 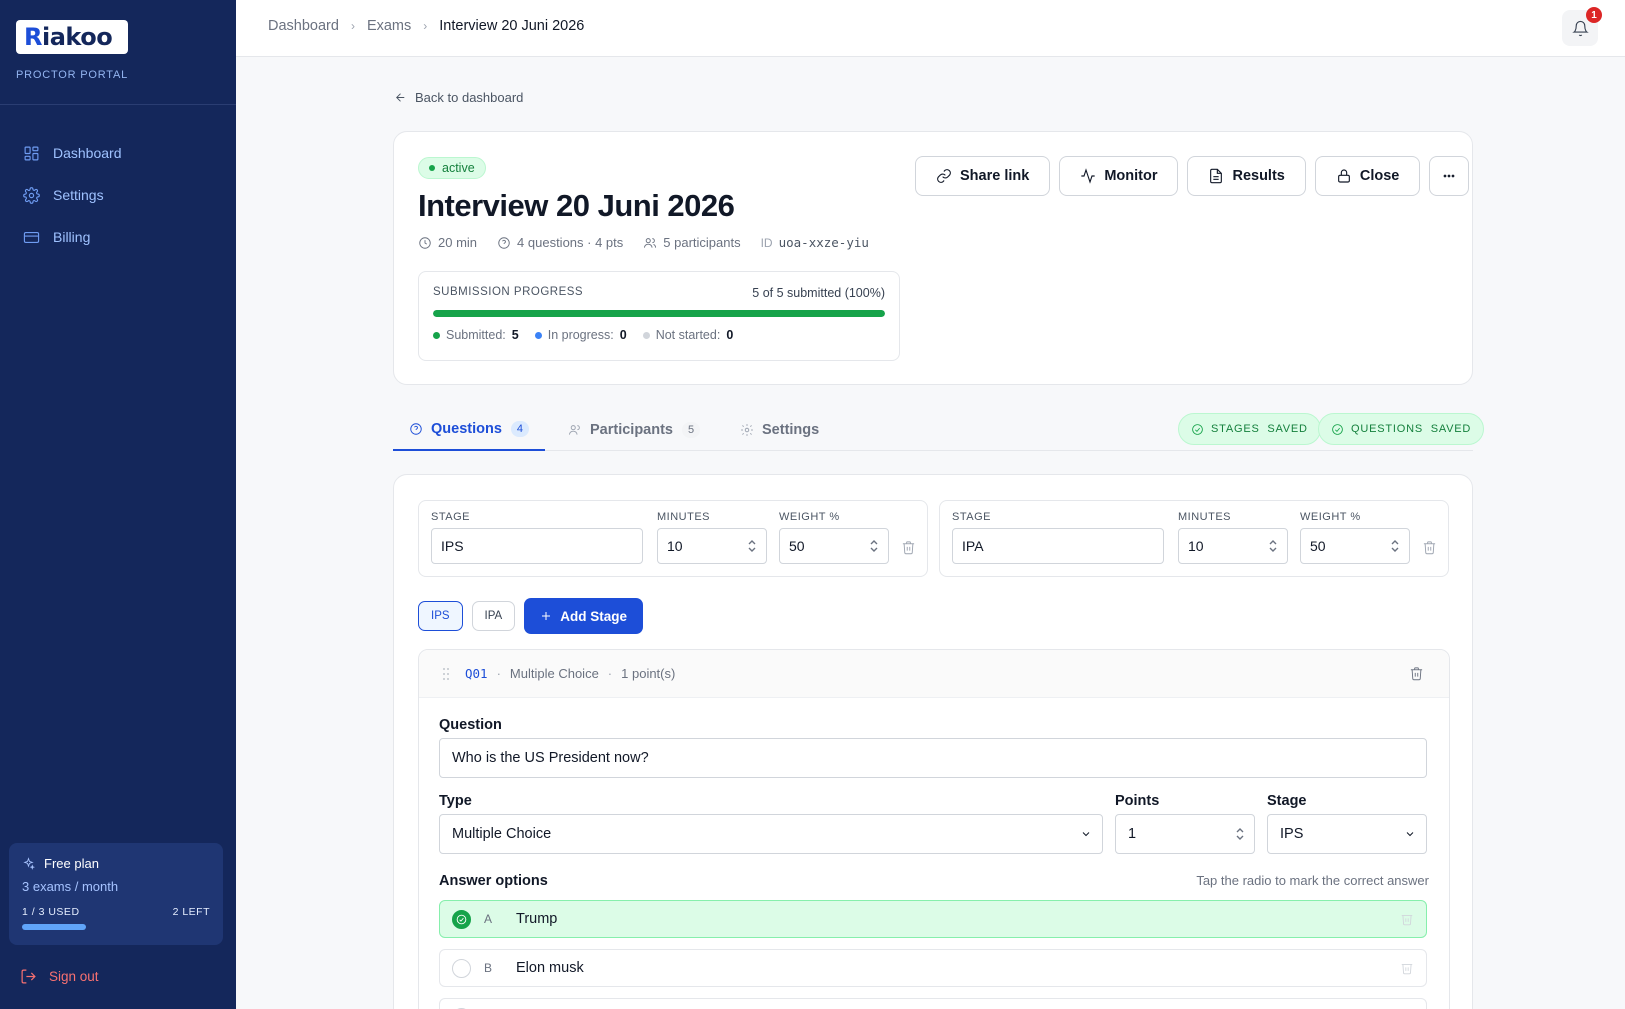 What do you see at coordinates (191, 912) in the screenshot?
I see `plan-left-label: 2 LEFT` at bounding box center [191, 912].